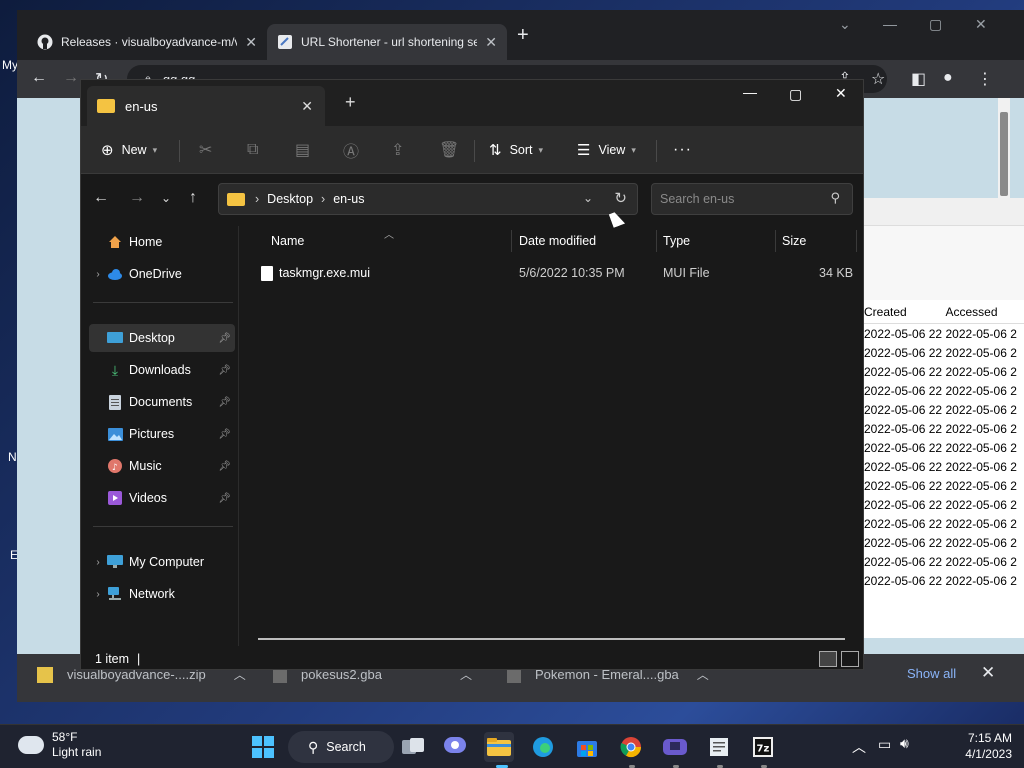 The width and height of the screenshot is (1024, 768). I want to click on nav-item-home: Home, so click(162, 242).